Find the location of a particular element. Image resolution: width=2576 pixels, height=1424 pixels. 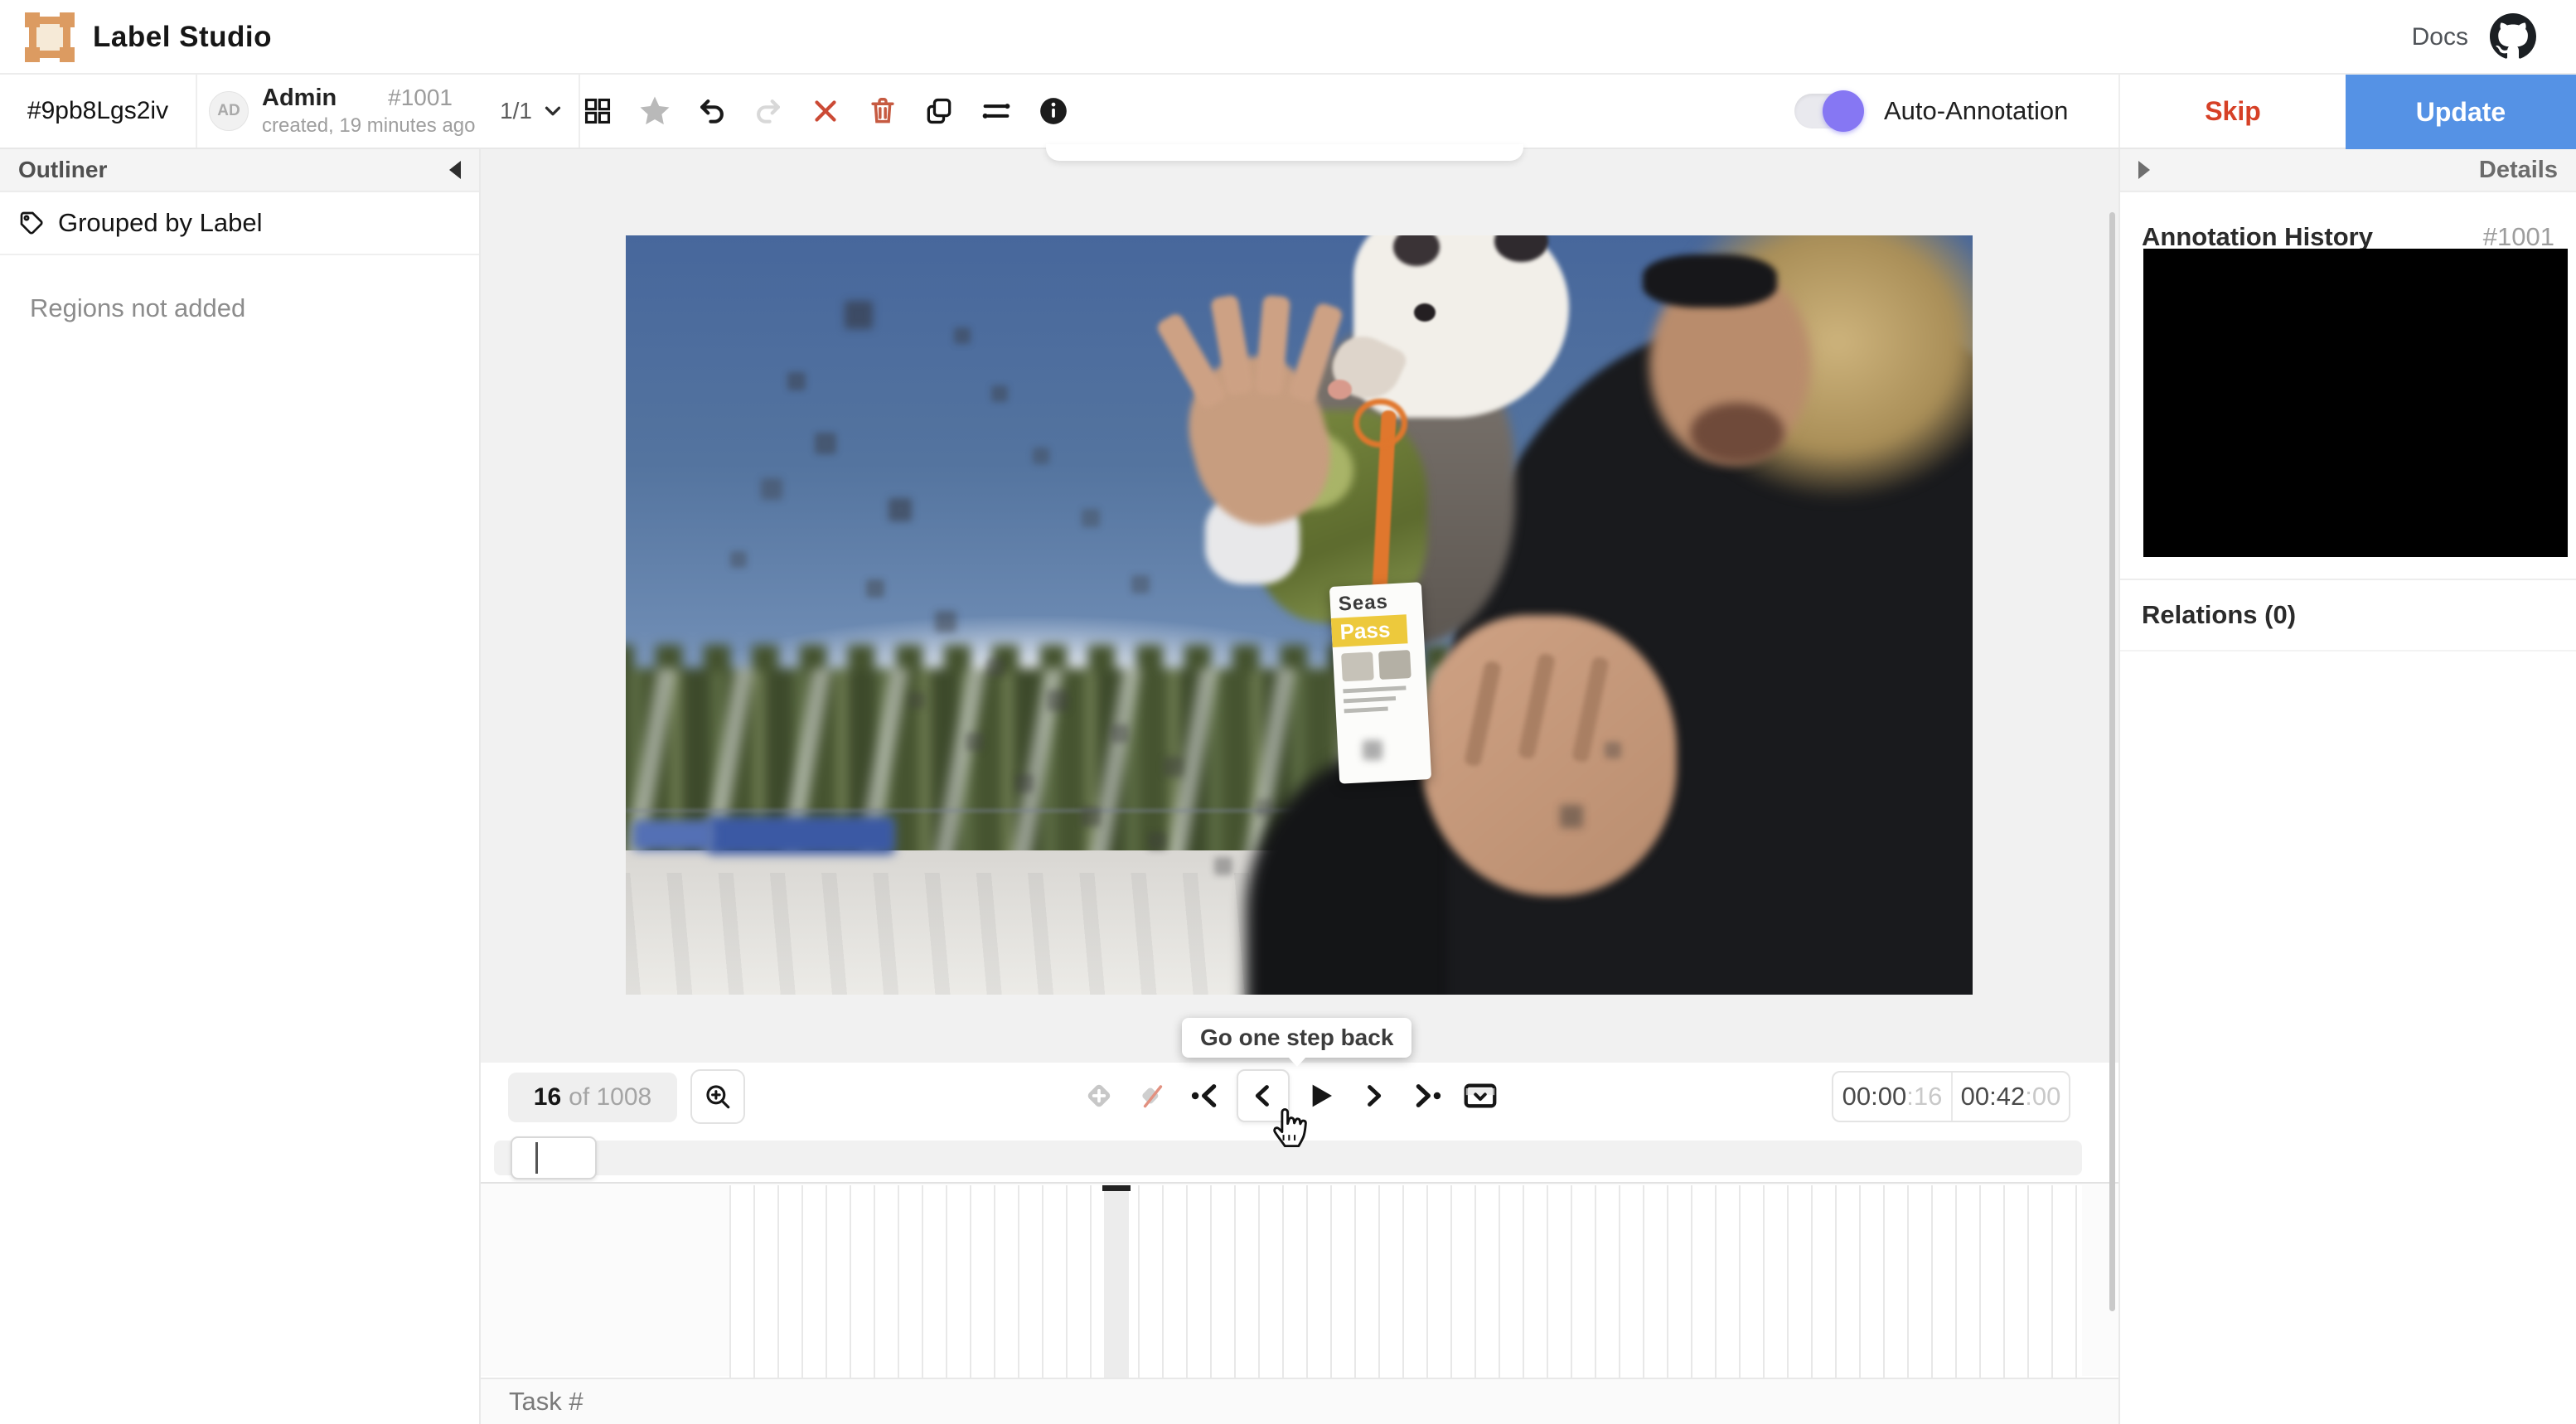

current-time-frames: :16 is located at coordinates (1925, 1096).